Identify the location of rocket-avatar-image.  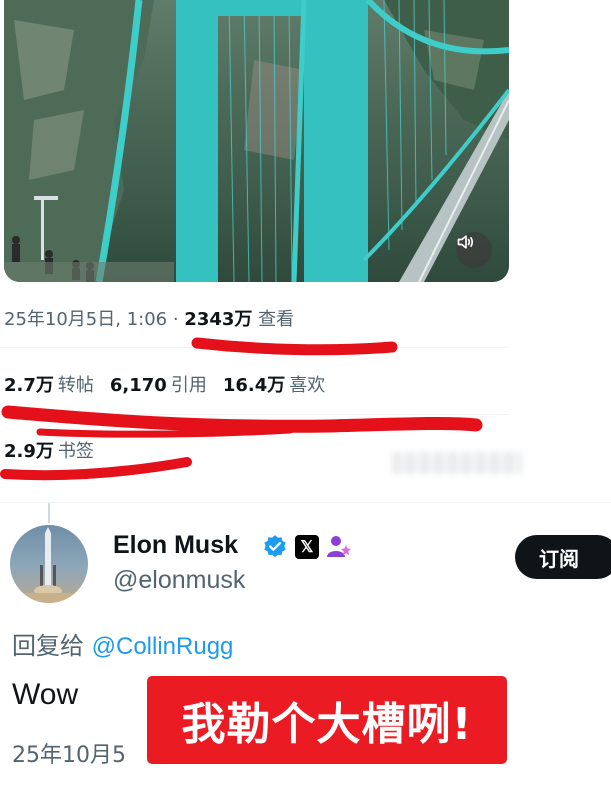
(49, 565).